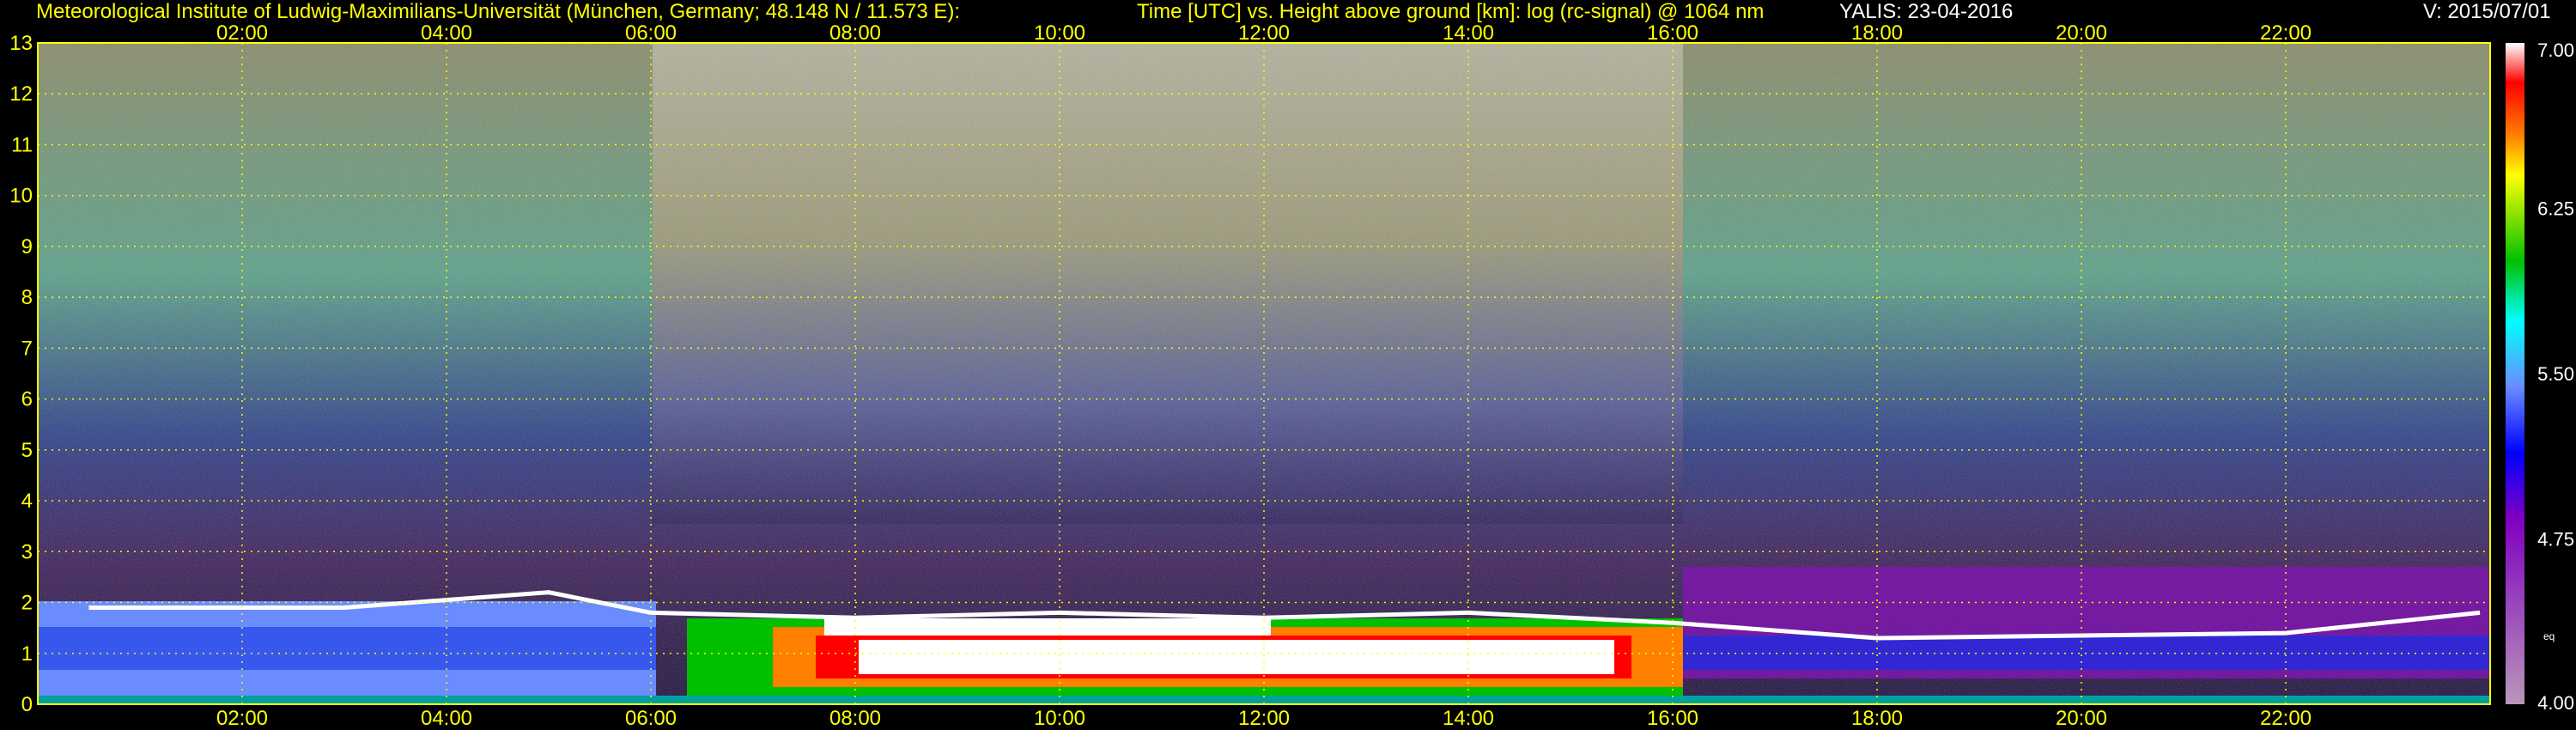 Image resolution: width=2576 pixels, height=730 pixels. I want to click on y-tick-label: 3, so click(27, 551).